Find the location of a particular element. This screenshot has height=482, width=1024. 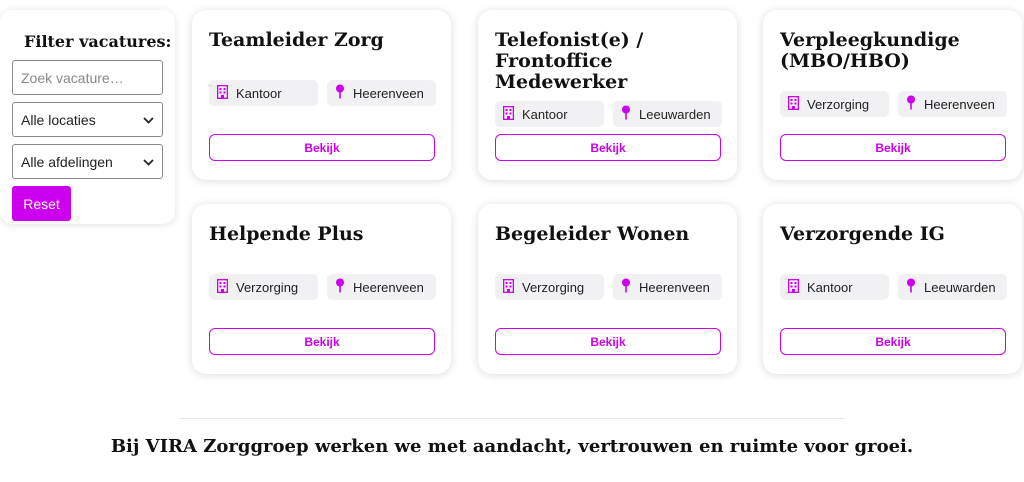

job-title: Verpleegkundige (MBO/HBO) is located at coordinates (870, 50).